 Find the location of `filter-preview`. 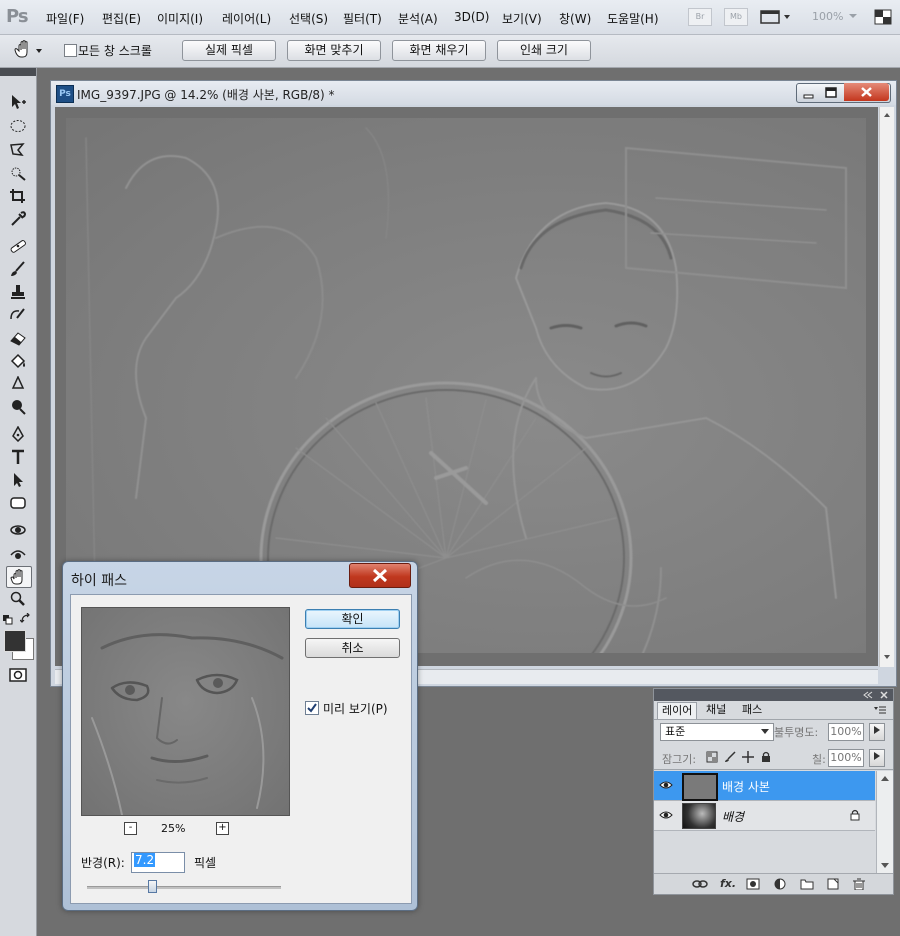

filter-preview is located at coordinates (185, 711).